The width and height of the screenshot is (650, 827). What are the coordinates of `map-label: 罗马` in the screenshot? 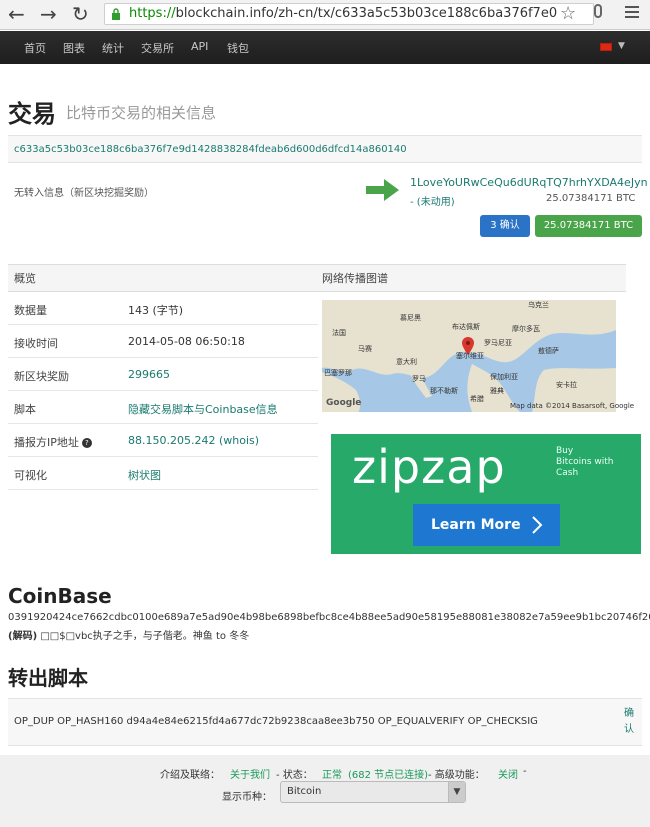 It's located at (419, 379).